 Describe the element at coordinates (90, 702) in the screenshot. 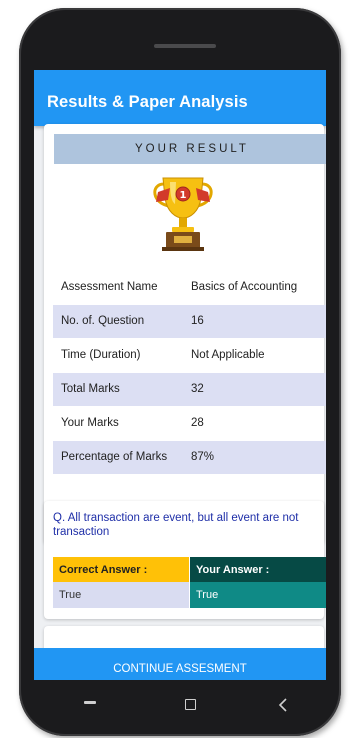

I see `recents-icon` at that location.